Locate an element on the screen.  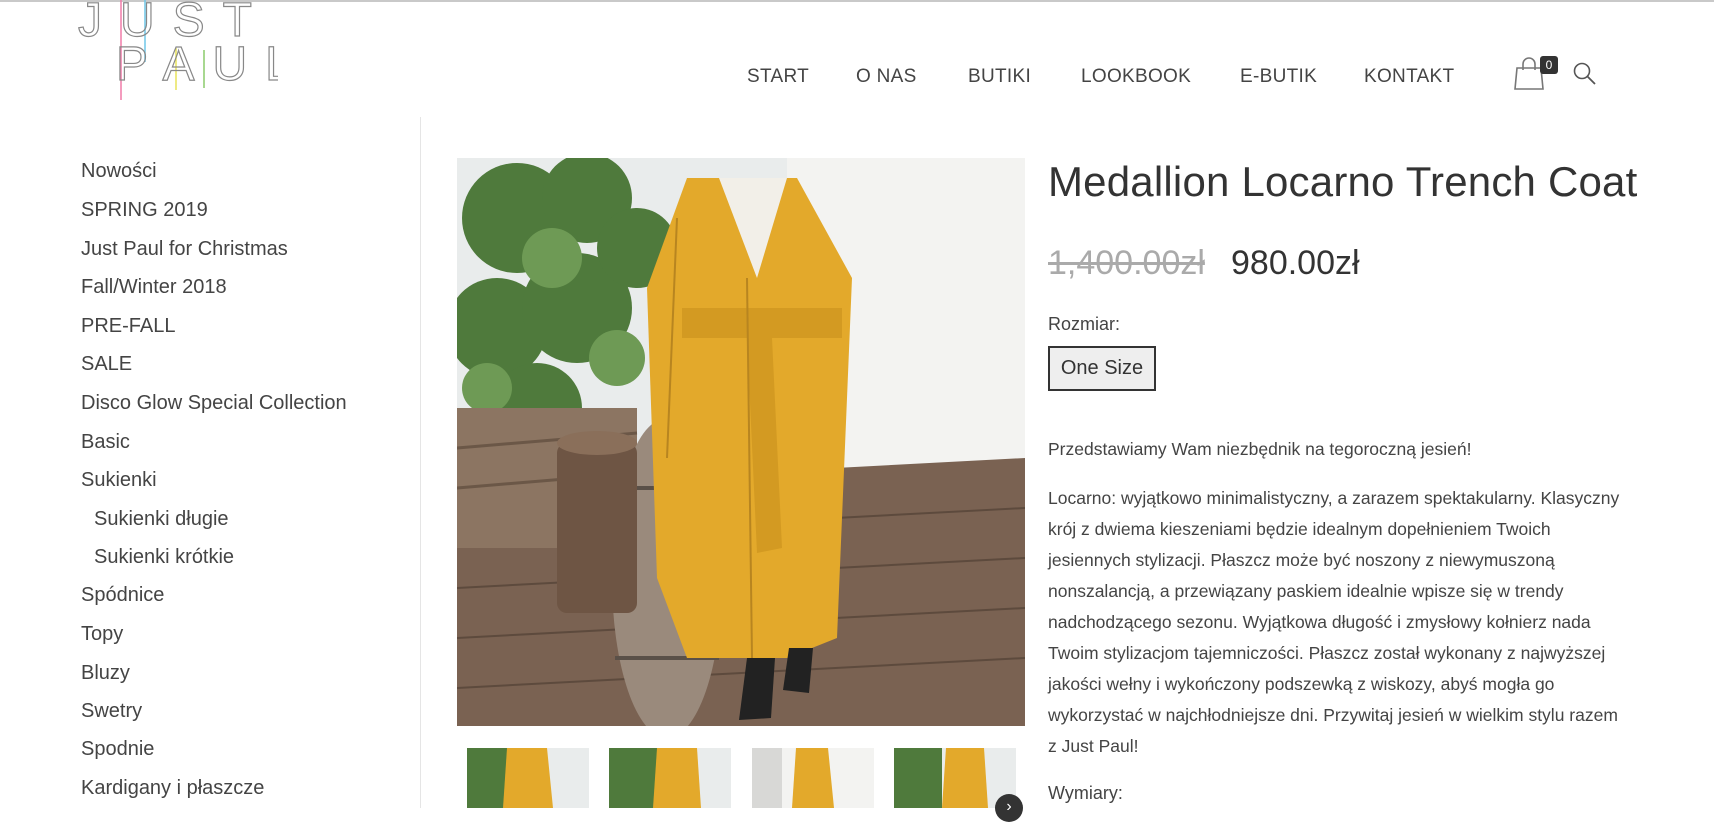
search-button is located at coordinates (1585, 74).